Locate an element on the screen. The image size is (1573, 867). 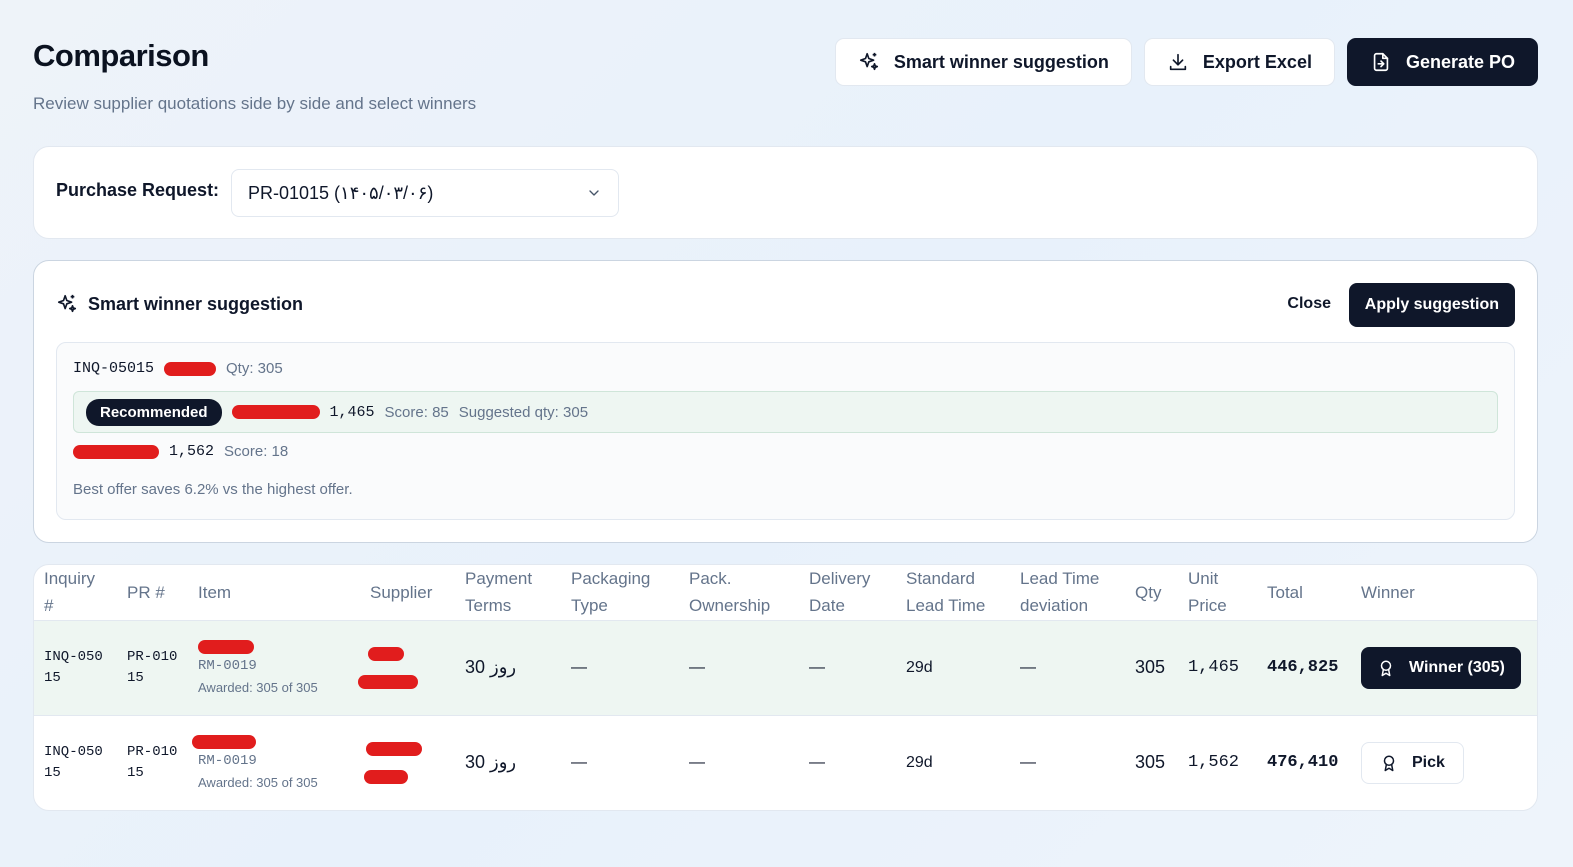
close-button: Close is located at coordinates (1309, 304).